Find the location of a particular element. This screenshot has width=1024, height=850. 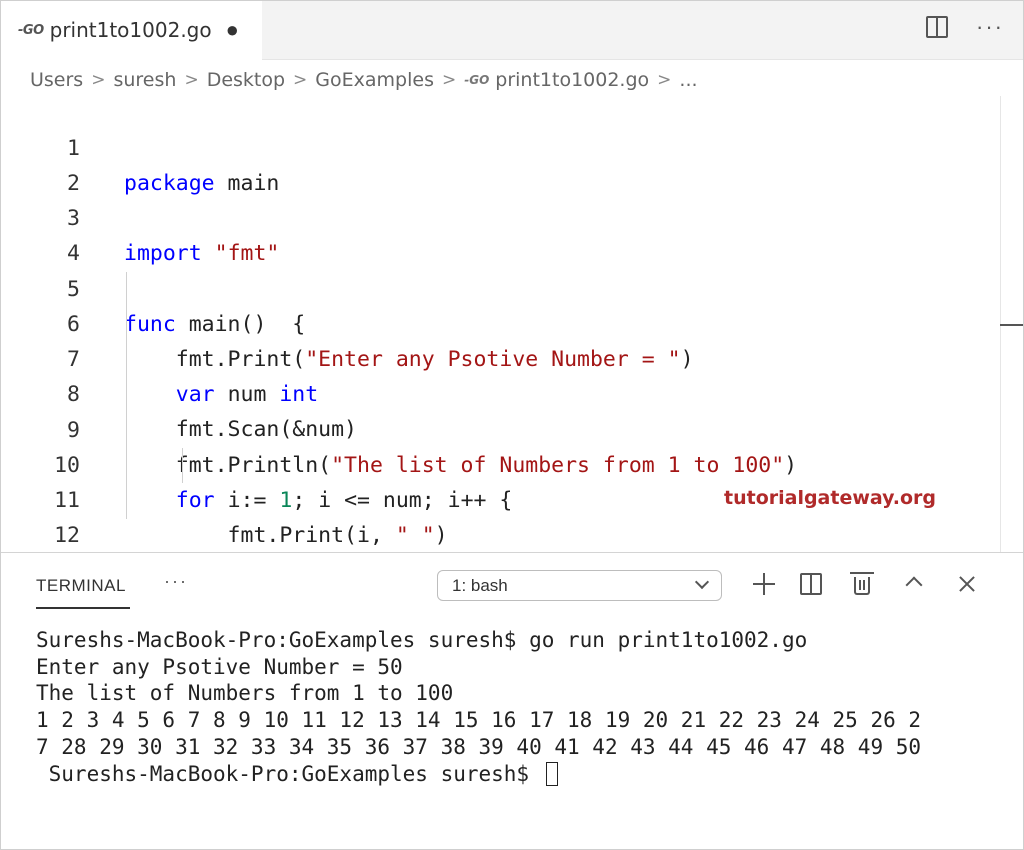

terminal-line: Enter any Psotive Number = 50 is located at coordinates (219, 666).